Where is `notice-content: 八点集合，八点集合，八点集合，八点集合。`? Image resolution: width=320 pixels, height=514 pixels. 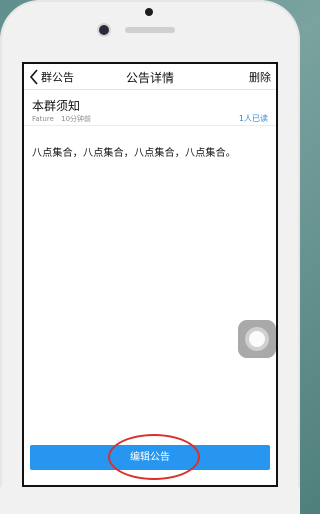 notice-content: 八点集合，八点集合，八点集合，八点集合。 is located at coordinates (134, 153).